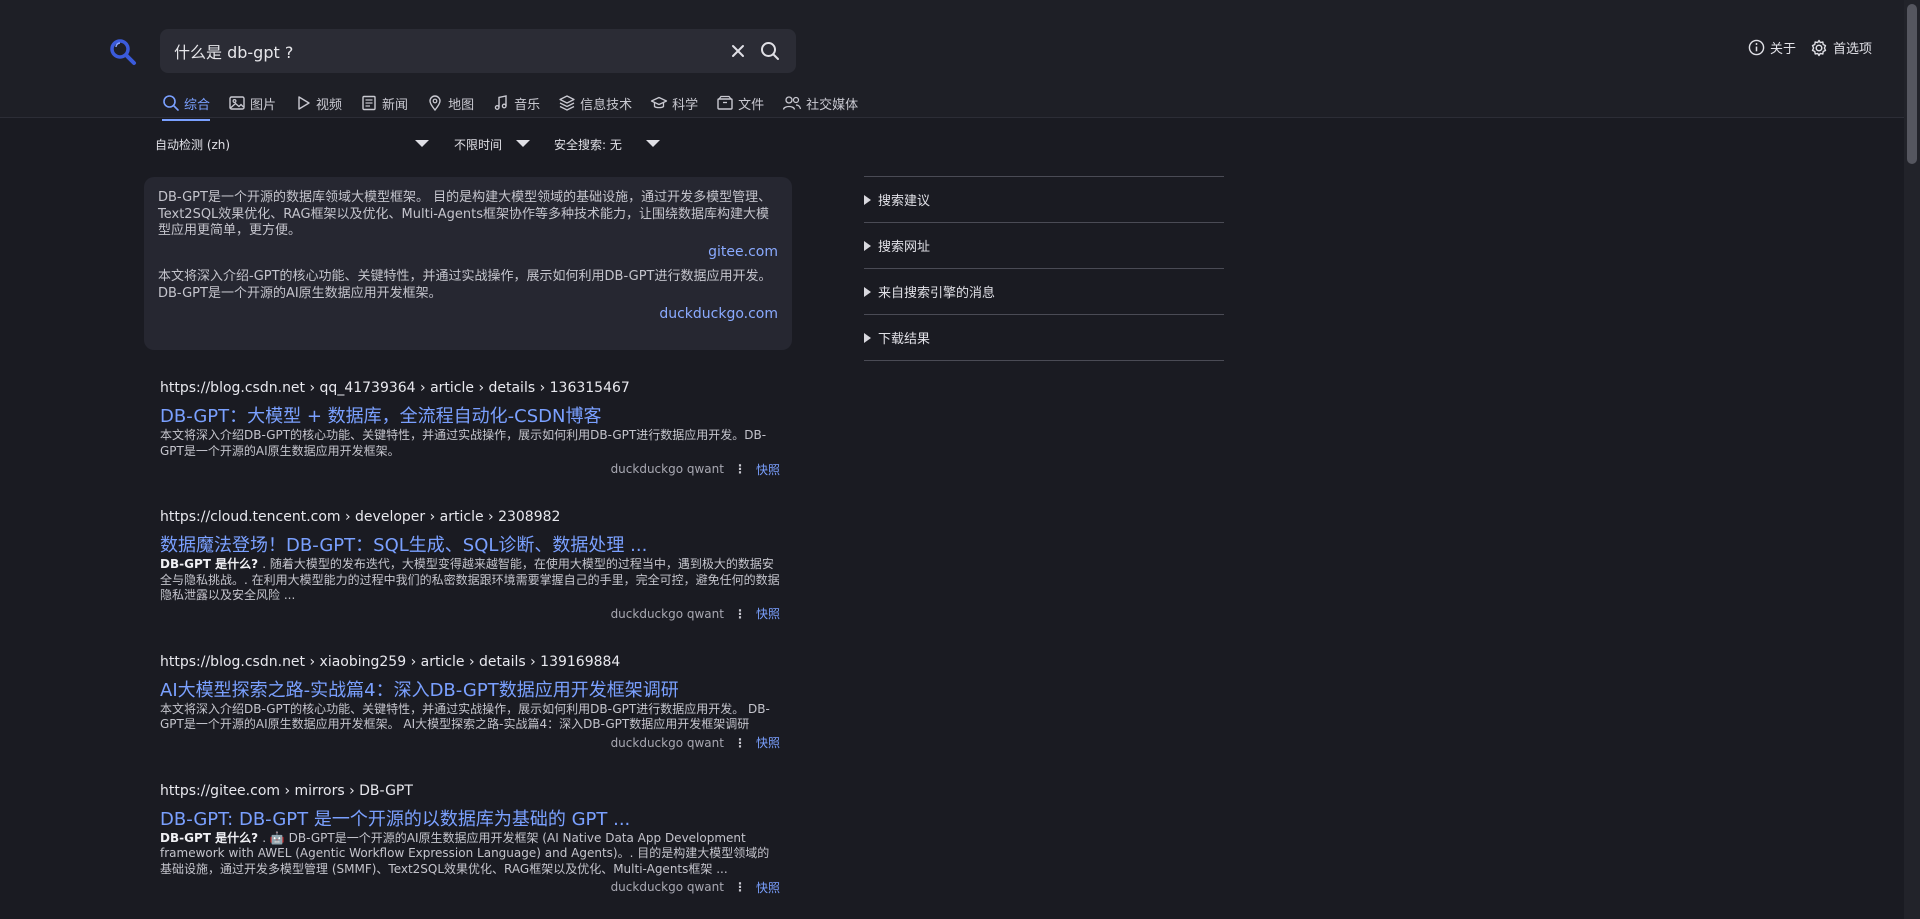 The image size is (1920, 919). What do you see at coordinates (292, 144) in the screenshot?
I see `language-select: 自动检测 (zh)` at bounding box center [292, 144].